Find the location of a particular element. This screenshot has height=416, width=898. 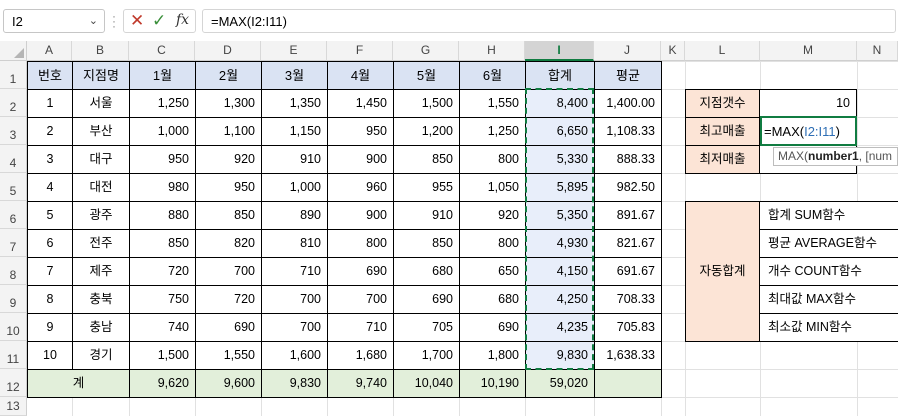

table-cell: 1,800 is located at coordinates (492, 355).